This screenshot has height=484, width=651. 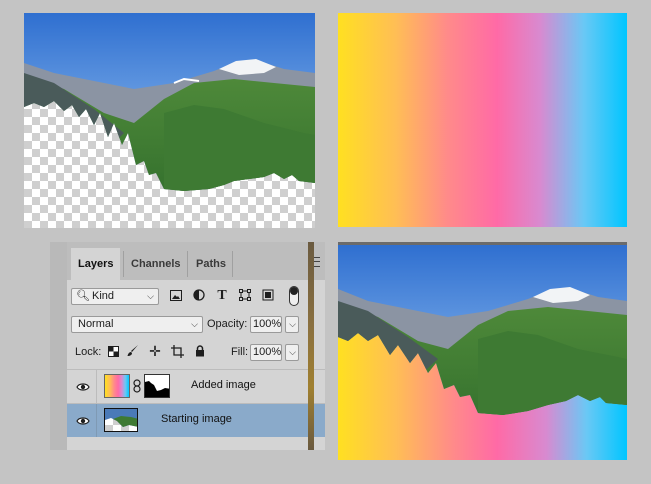 I want to click on layer-name: Starting image, so click(x=196, y=419).